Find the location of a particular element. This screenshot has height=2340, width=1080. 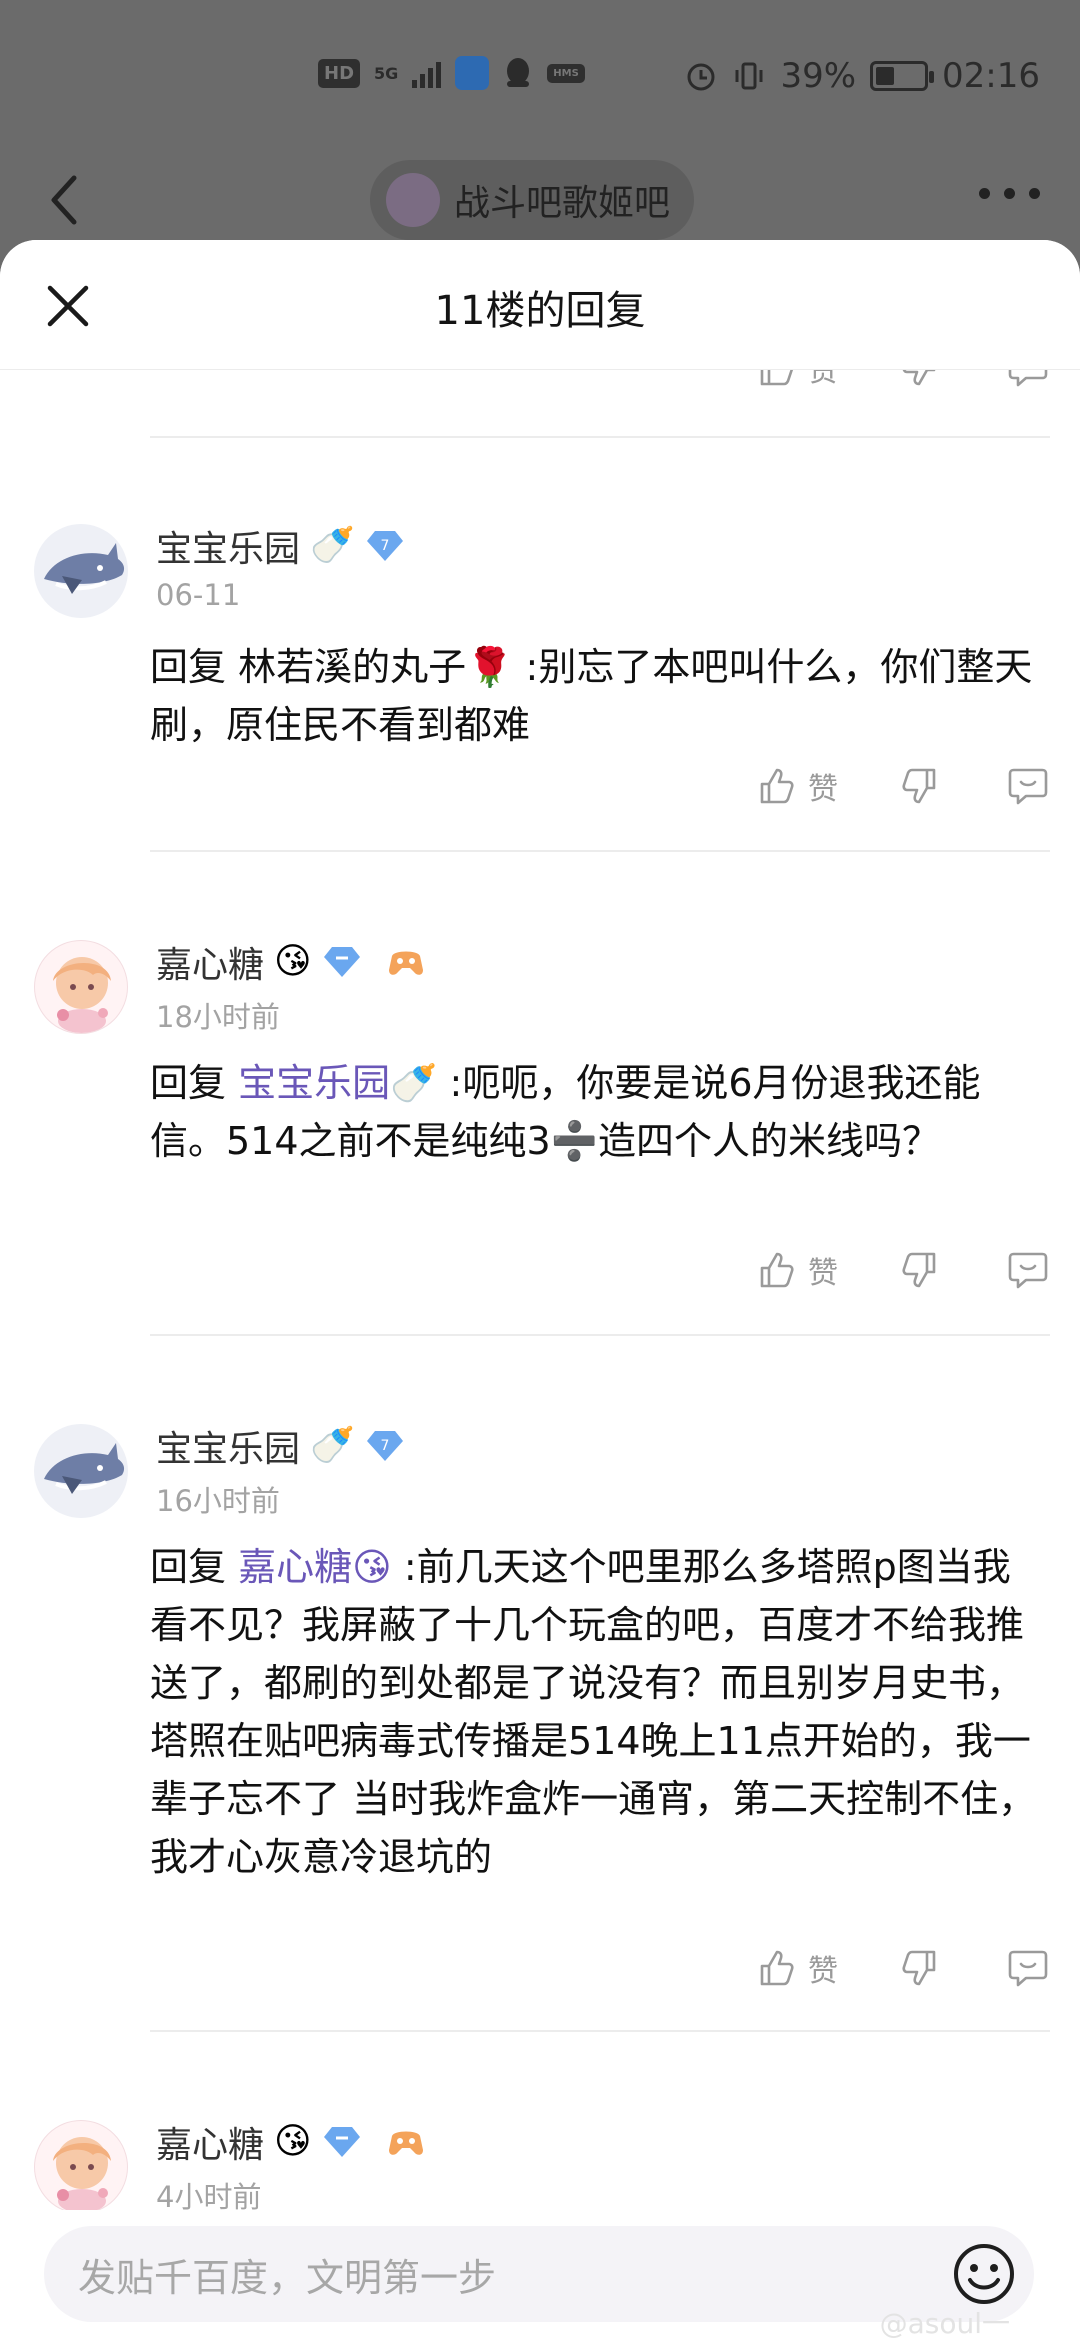

vibrate-icon is located at coordinates (749, 76).